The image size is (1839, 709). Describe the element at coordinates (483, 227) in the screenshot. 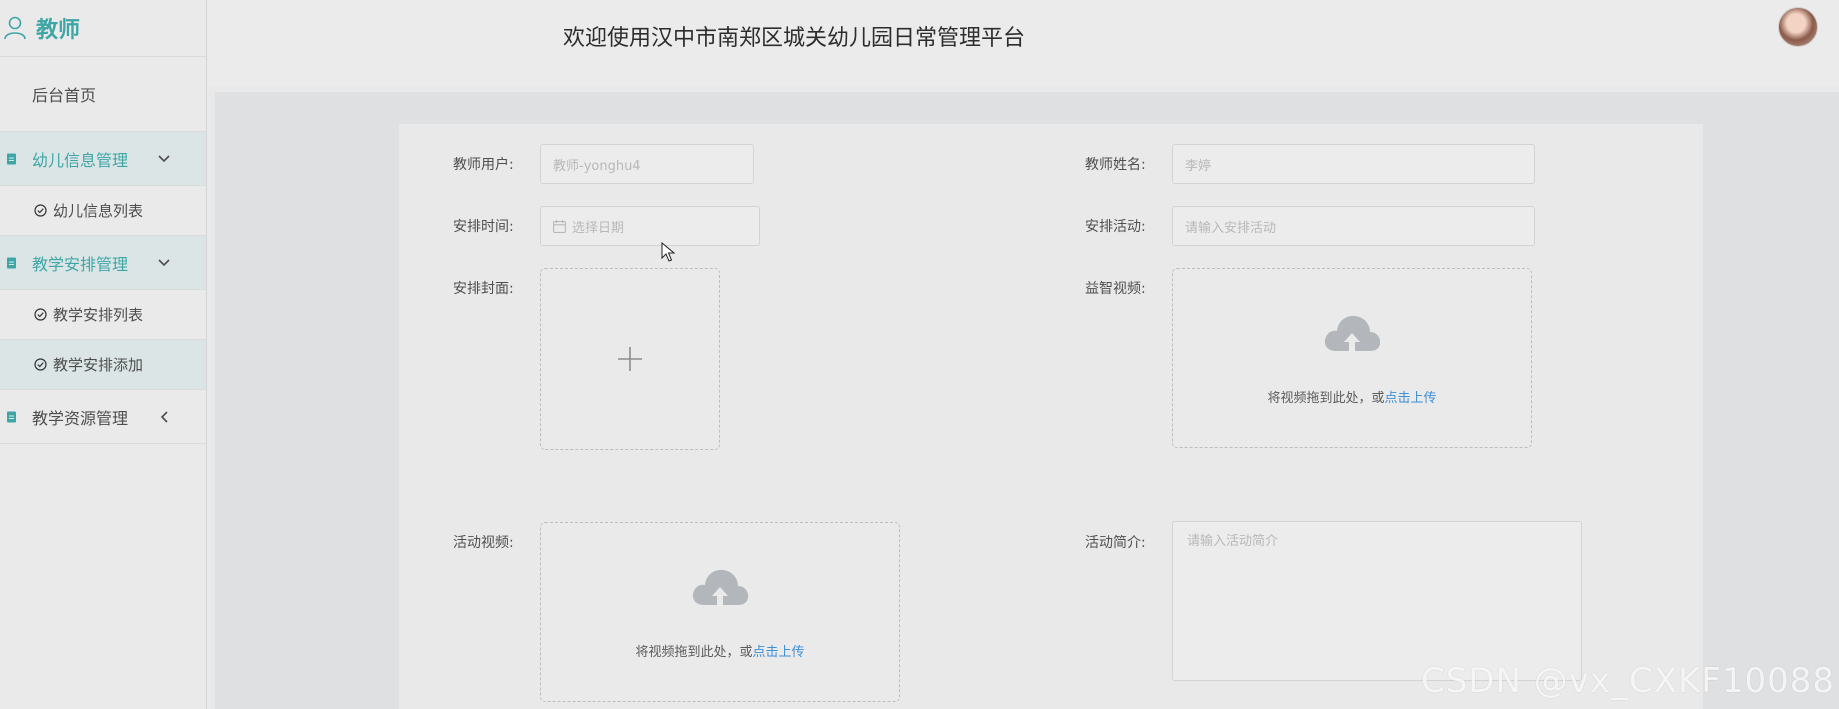

I see `schedule-time-label: 安排时间:` at that location.